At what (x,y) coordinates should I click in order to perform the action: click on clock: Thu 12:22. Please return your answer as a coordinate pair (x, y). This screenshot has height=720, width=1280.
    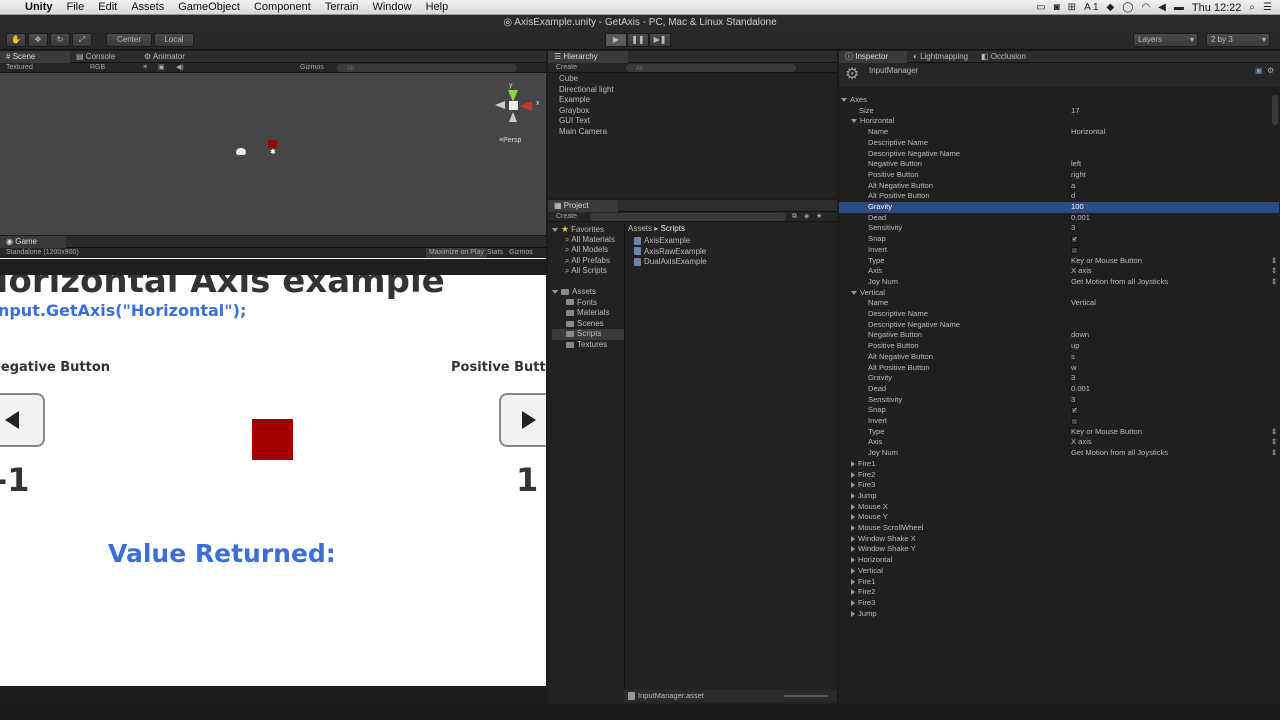
    Looking at the image, I should click on (1217, 8).